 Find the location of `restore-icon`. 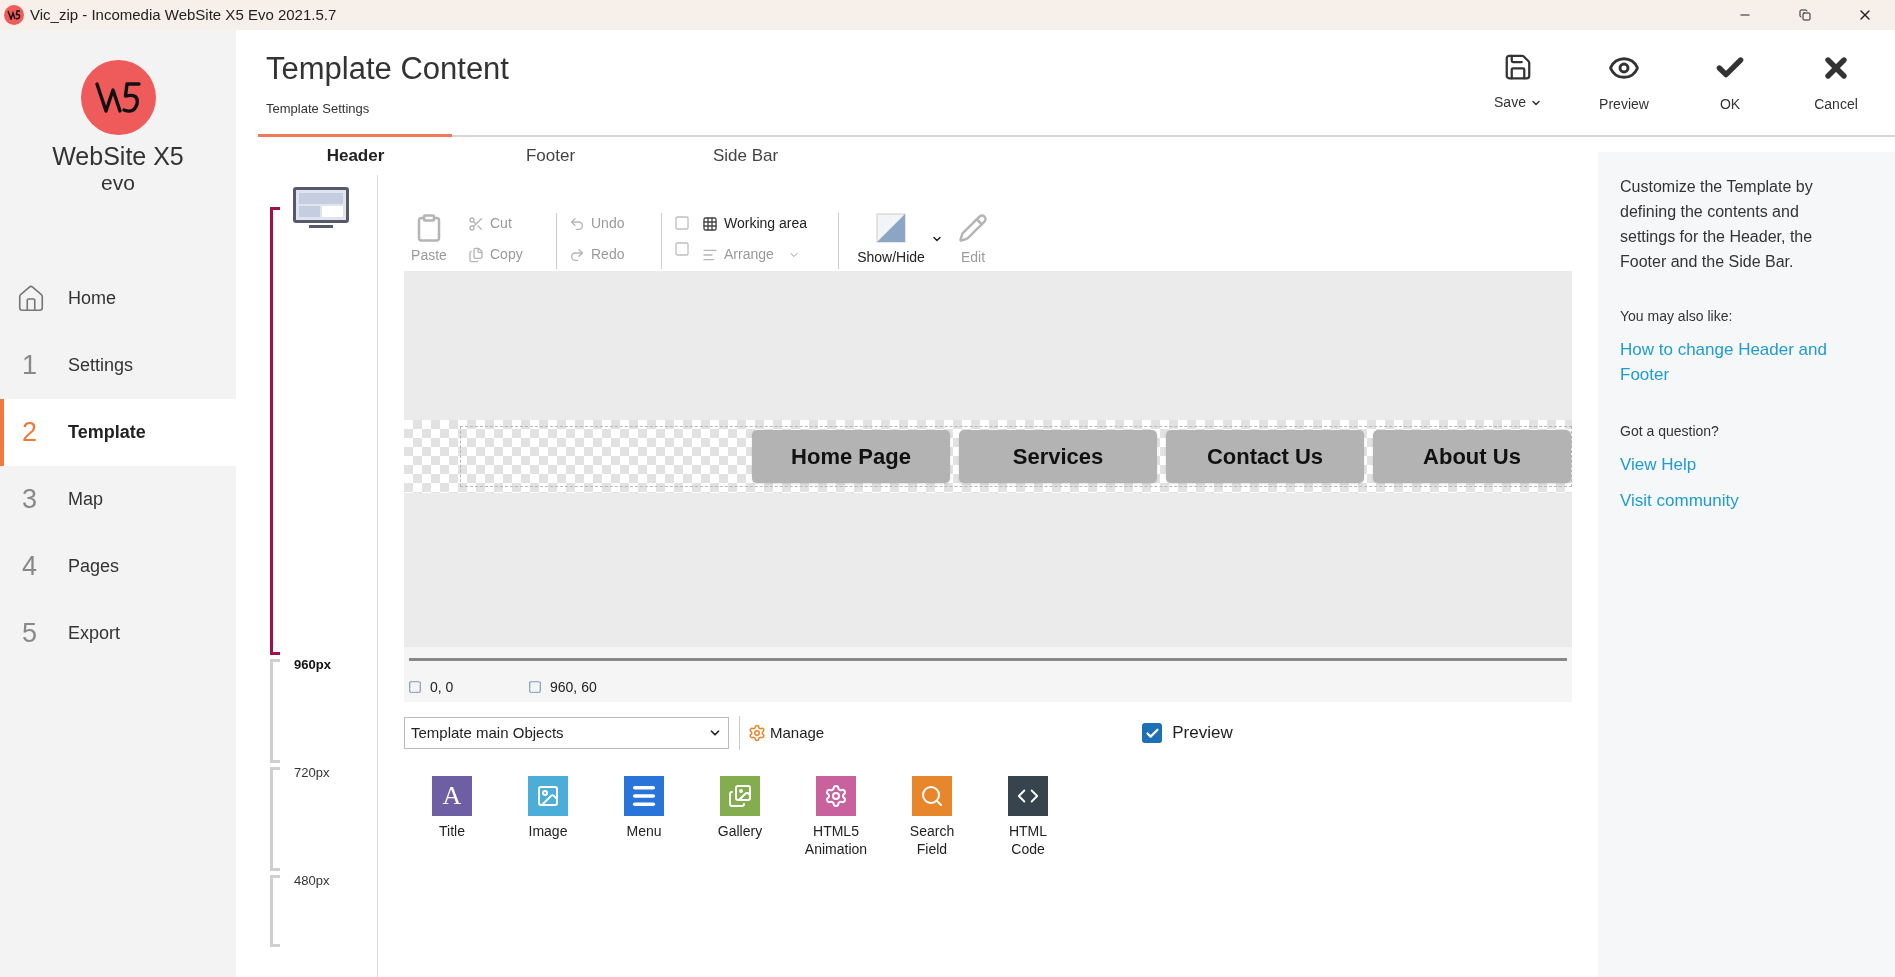

restore-icon is located at coordinates (1805, 15).